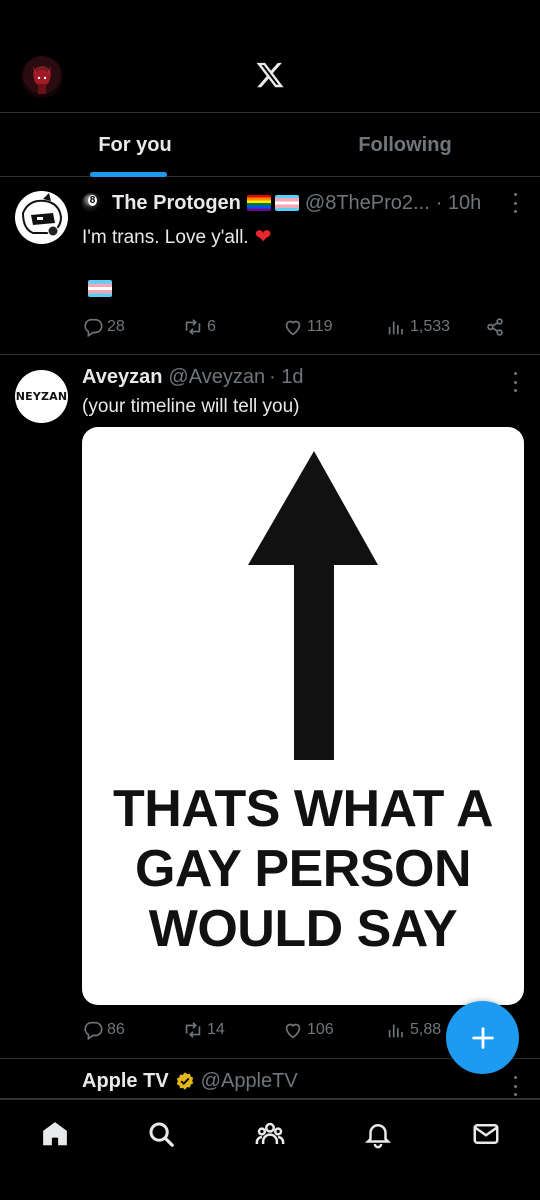  I want to click on avatar: NEYZAN, so click(41, 396).